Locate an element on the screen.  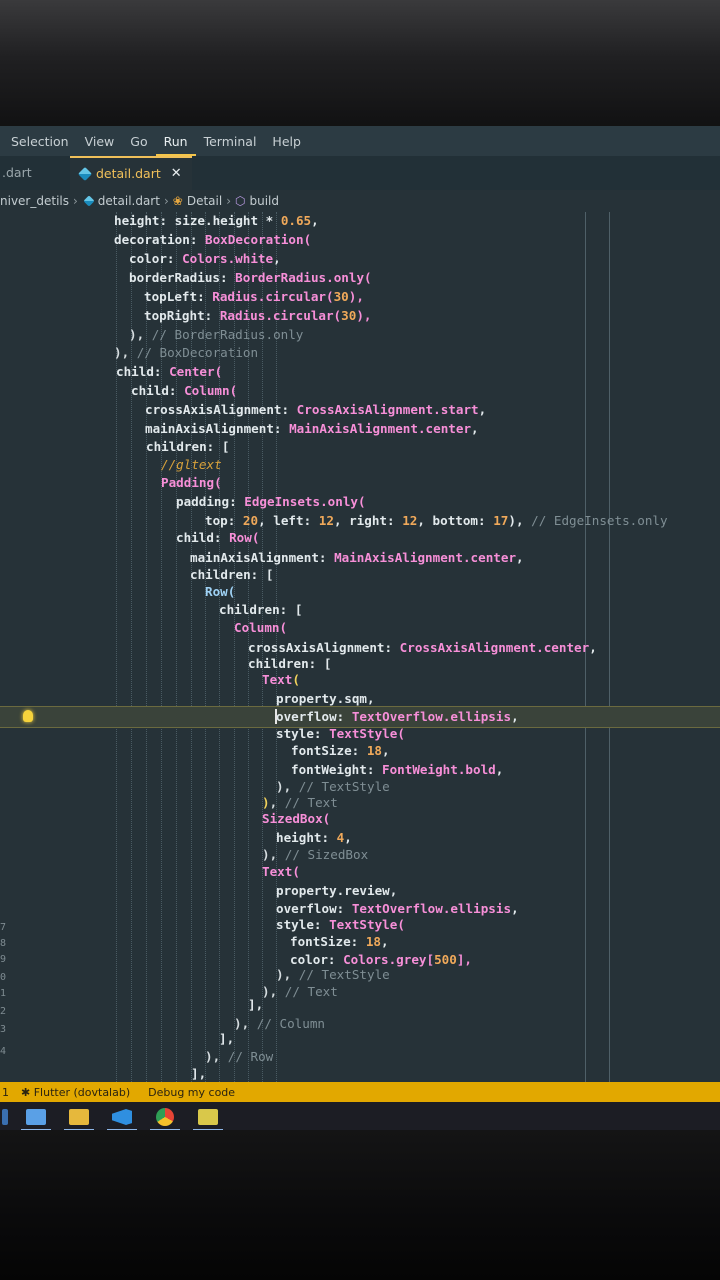
code-line: color: Colors.white, is located at coordinates (205, 259).